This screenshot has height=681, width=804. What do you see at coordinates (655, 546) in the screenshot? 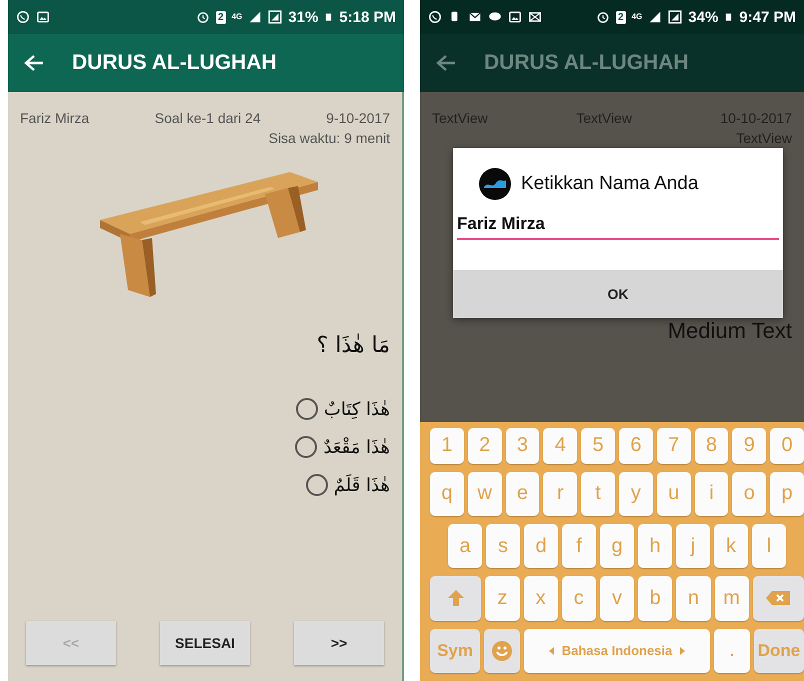
I see `keyboard-key: h` at bounding box center [655, 546].